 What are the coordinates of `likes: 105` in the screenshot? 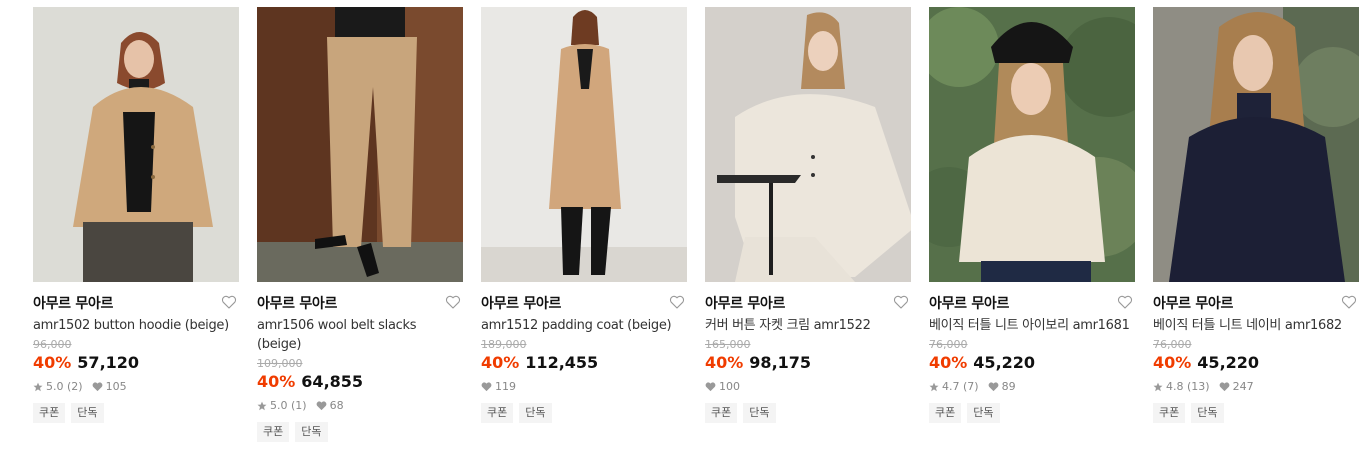 It's located at (109, 387).